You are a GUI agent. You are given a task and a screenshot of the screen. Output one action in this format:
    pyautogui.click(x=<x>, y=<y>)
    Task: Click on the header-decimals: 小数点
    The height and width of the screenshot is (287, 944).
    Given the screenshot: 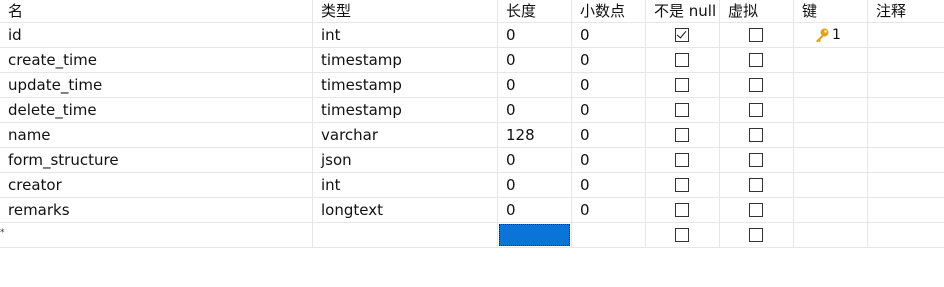 What is the action you would take?
    pyautogui.click(x=609, y=11)
    